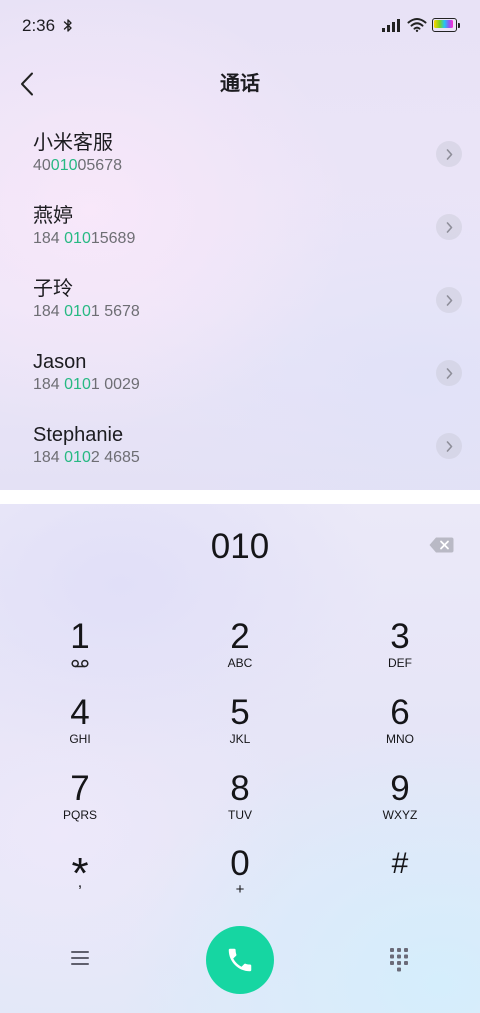  Describe the element at coordinates (73, 143) in the screenshot. I see `contact-name: 小米客服` at that location.